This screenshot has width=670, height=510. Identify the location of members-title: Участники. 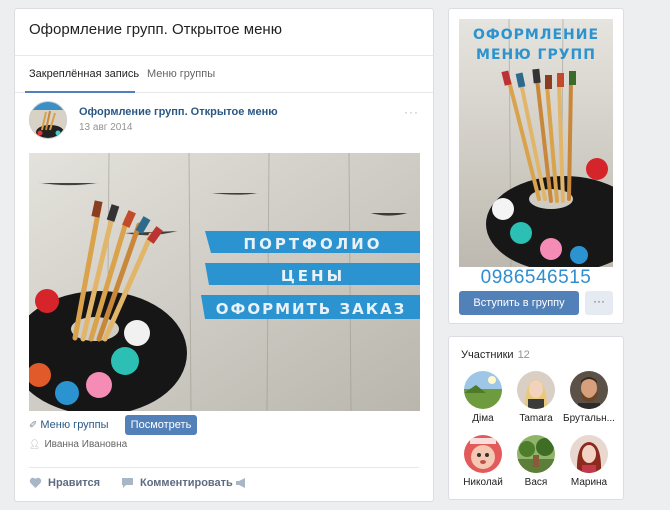
(487, 355).